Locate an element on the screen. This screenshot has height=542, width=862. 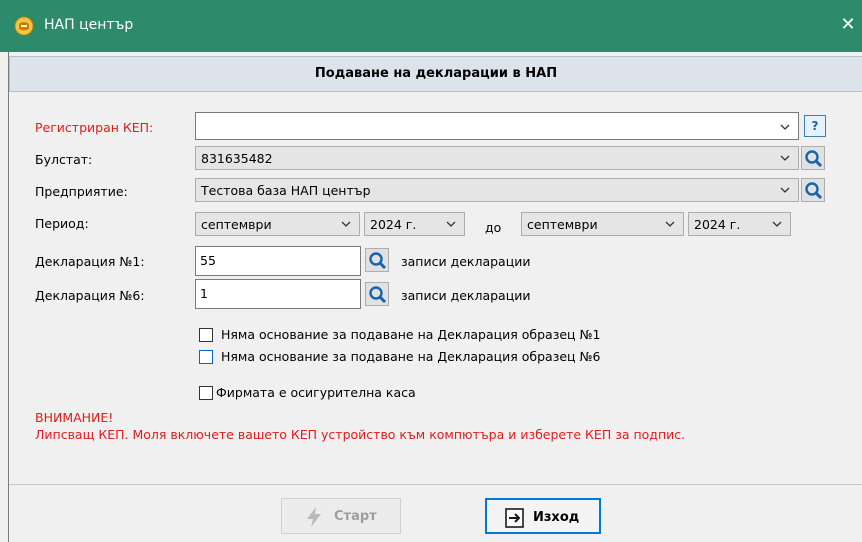
start-button-label: Старт is located at coordinates (355, 516).